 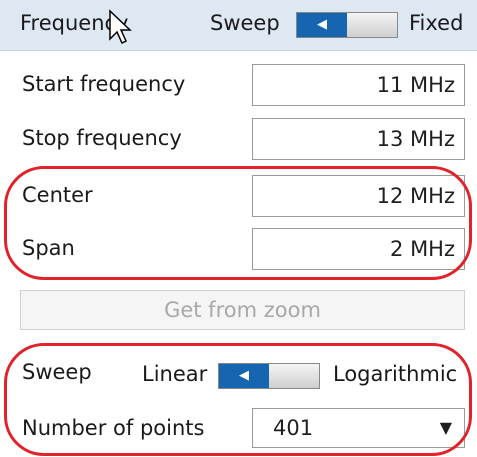 I want to click on mouse-cursor-icon, so click(x=120, y=27).